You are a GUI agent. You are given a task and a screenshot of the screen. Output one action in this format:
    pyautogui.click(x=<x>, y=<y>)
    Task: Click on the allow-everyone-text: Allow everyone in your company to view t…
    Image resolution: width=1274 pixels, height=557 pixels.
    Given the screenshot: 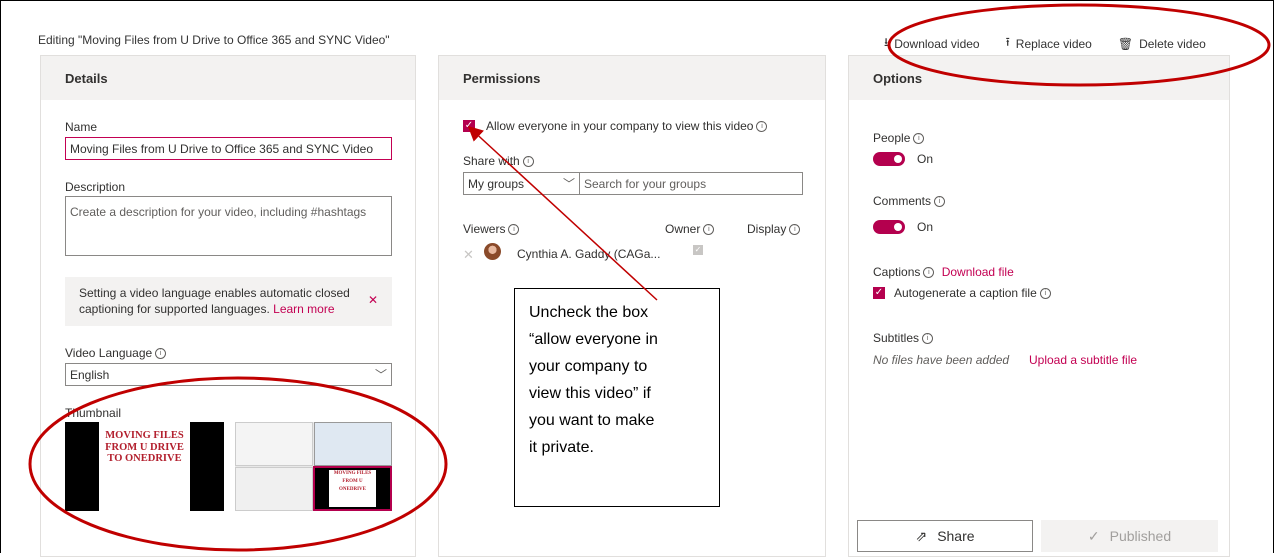 What is the action you would take?
    pyautogui.click(x=620, y=126)
    